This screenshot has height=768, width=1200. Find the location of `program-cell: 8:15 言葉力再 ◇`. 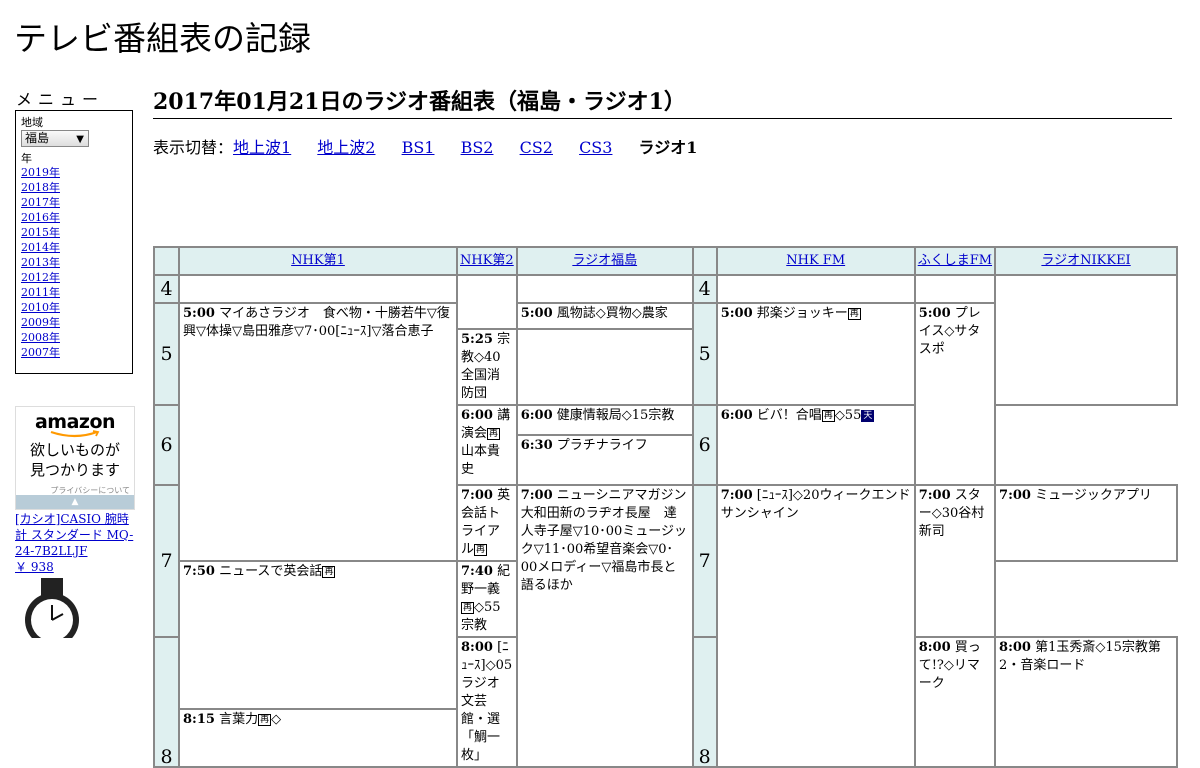

program-cell: 8:15 言葉力再 ◇ is located at coordinates (318, 738).